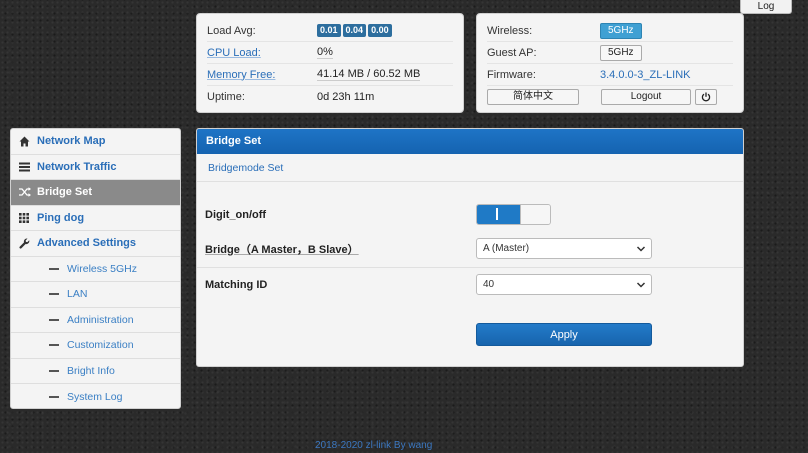  I want to click on sidebar-item-label: Bridge Set, so click(65, 192).